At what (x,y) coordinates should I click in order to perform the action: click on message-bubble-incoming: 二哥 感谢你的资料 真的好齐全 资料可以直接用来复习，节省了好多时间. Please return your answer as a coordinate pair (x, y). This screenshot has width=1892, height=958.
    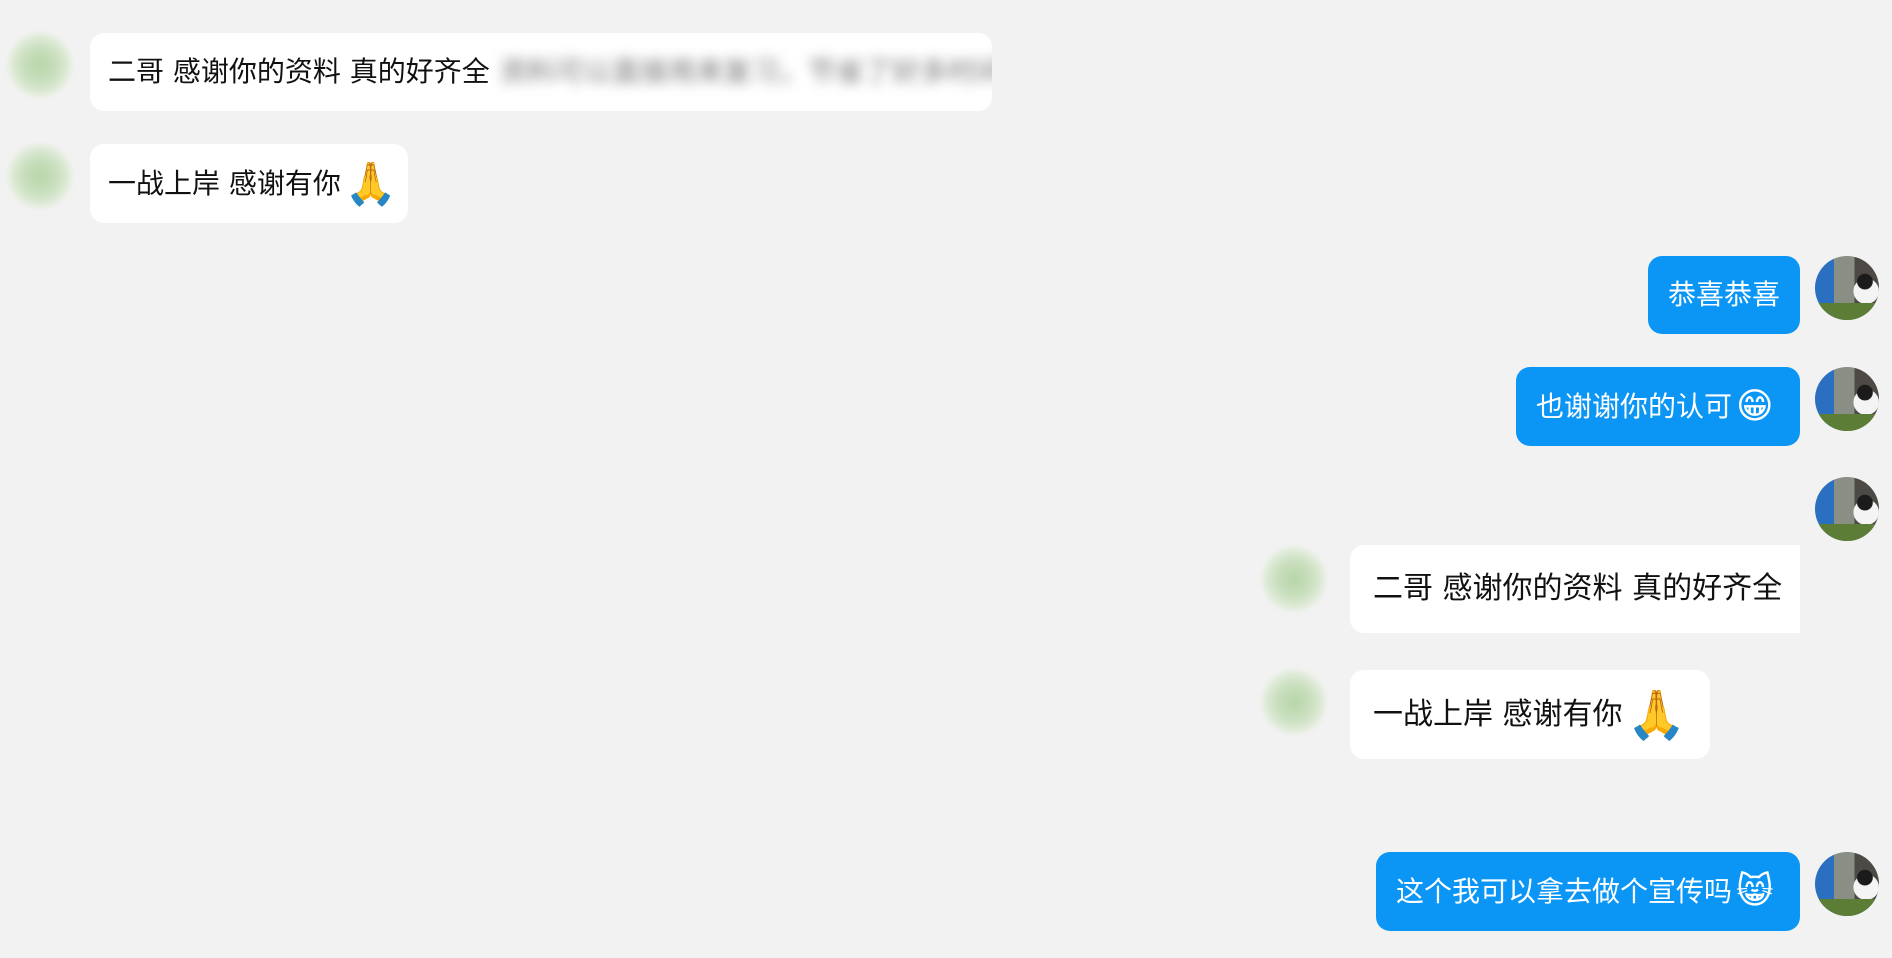
    Looking at the image, I should click on (541, 72).